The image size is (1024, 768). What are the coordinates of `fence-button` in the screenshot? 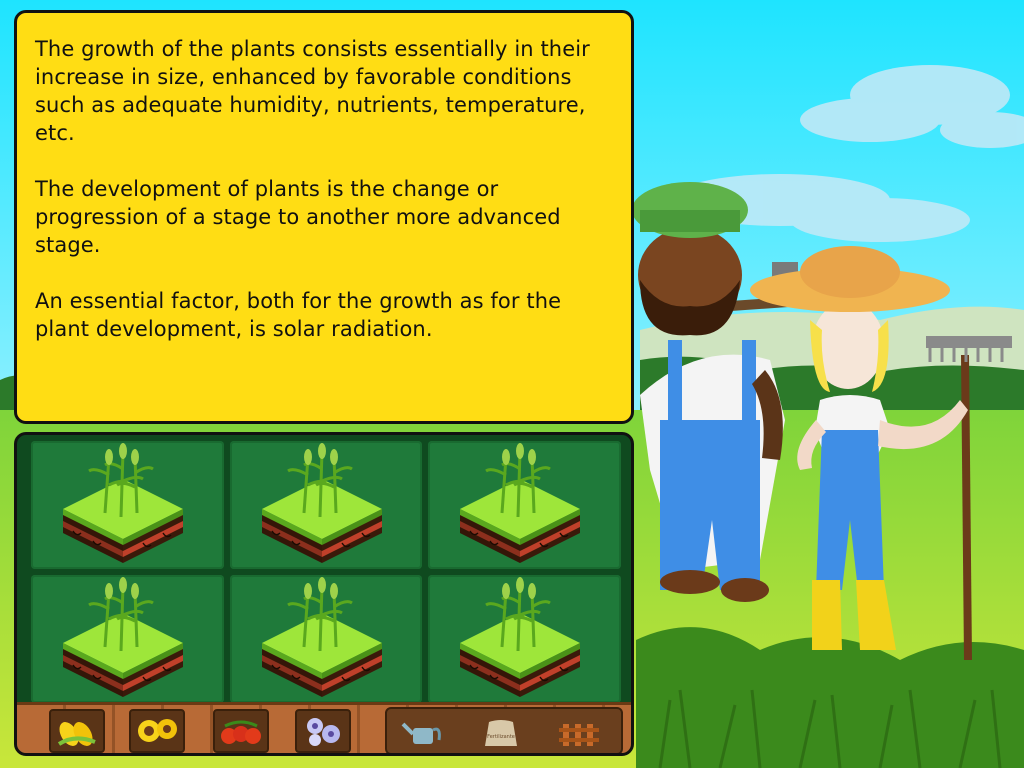 It's located at (579, 733).